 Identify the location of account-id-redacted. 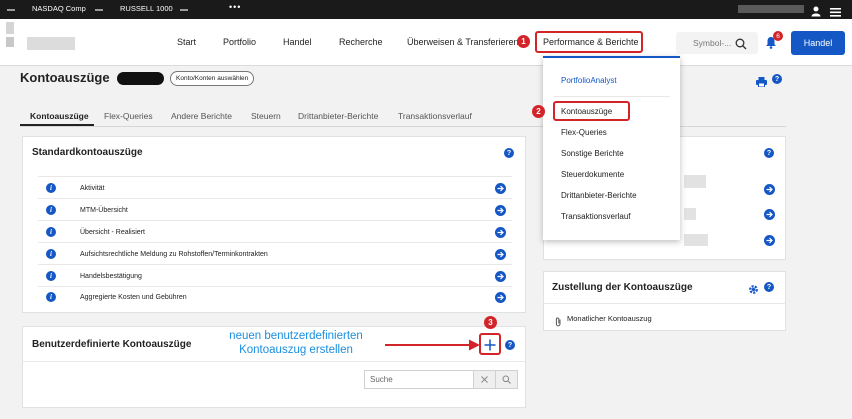
(140, 78).